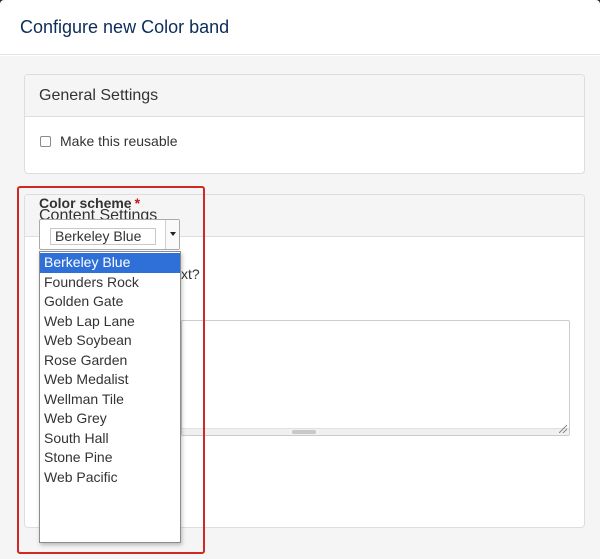 The width and height of the screenshot is (600, 559). Describe the element at coordinates (110, 400) in the screenshot. I see `dropdown-option: Wellman Tile` at that location.